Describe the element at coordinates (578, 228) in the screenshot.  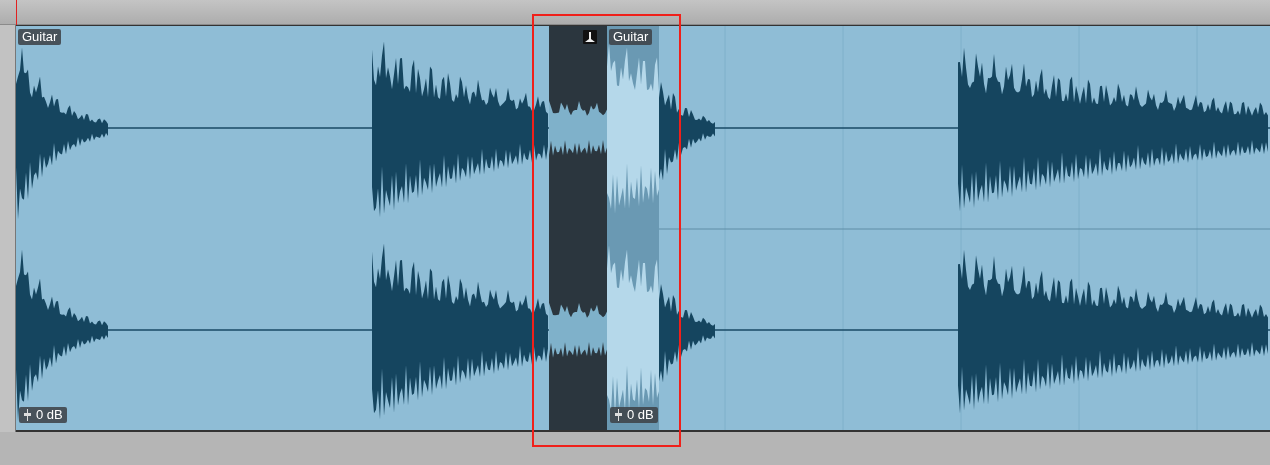
I see `crossfade-region` at that location.